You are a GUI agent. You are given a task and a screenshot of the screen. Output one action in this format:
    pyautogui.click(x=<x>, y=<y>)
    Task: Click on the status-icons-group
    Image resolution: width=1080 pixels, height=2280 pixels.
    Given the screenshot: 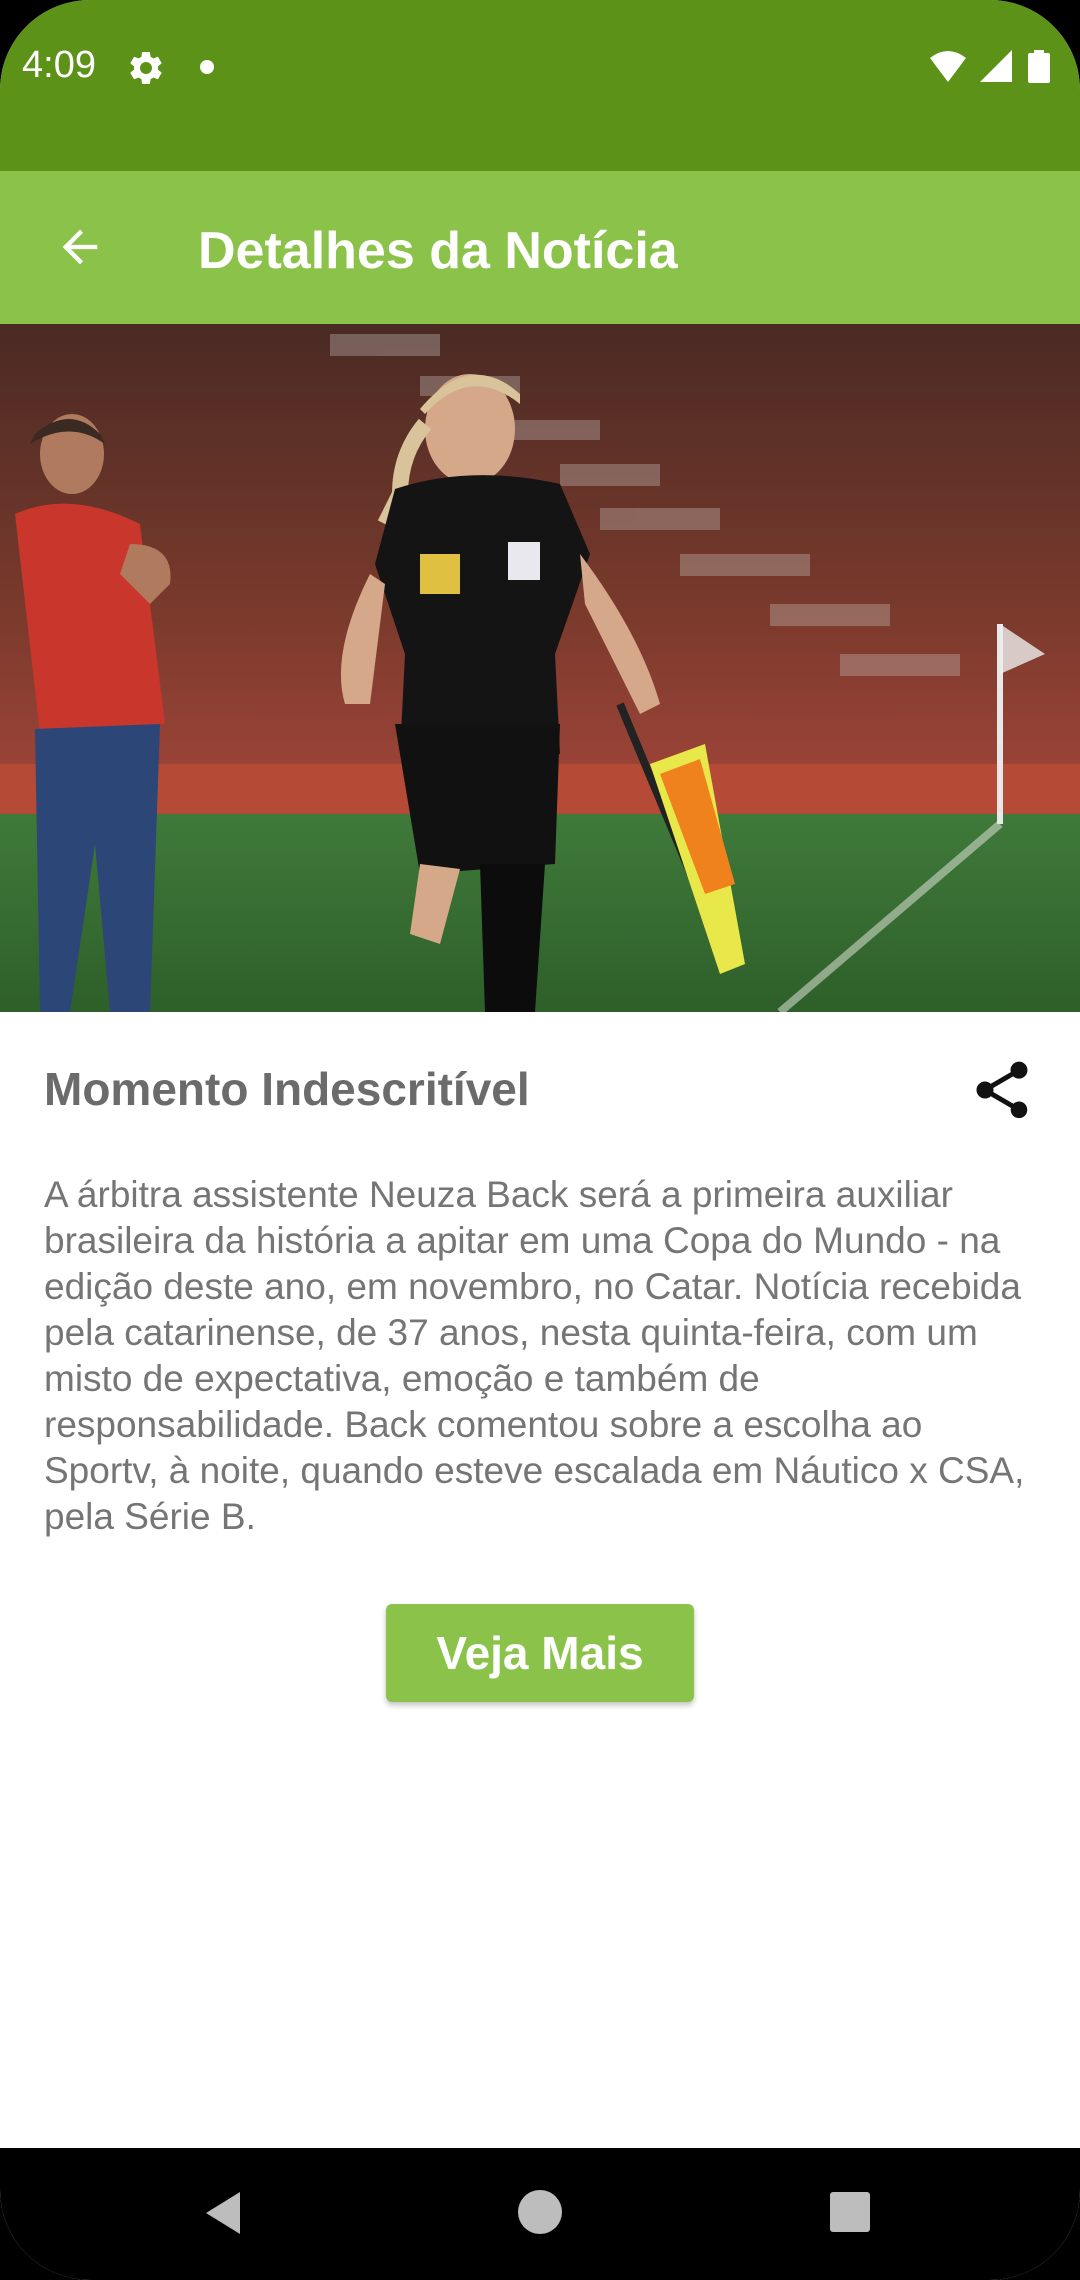 What is the action you would take?
    pyautogui.click(x=990, y=66)
    